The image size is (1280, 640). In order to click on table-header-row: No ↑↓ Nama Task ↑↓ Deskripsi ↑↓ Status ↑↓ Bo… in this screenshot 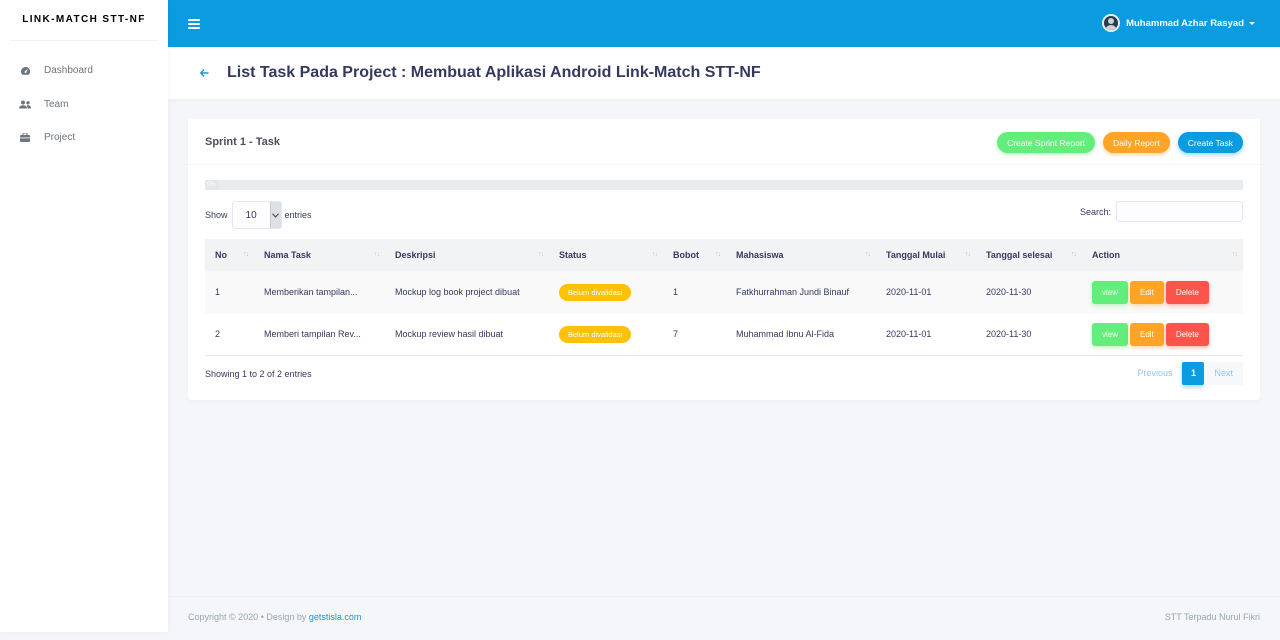, I will do `click(724, 255)`.